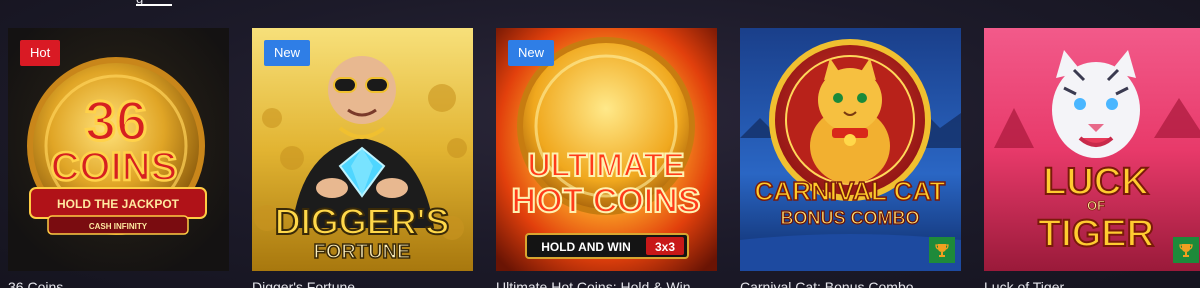  I want to click on art-text-tiger: TIGER, so click(1096, 234).